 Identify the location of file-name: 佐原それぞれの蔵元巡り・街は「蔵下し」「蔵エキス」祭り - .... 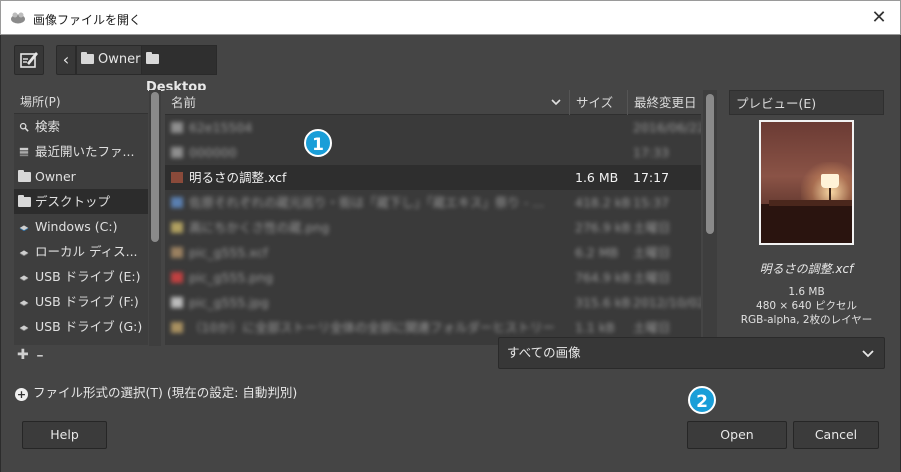
(367, 202).